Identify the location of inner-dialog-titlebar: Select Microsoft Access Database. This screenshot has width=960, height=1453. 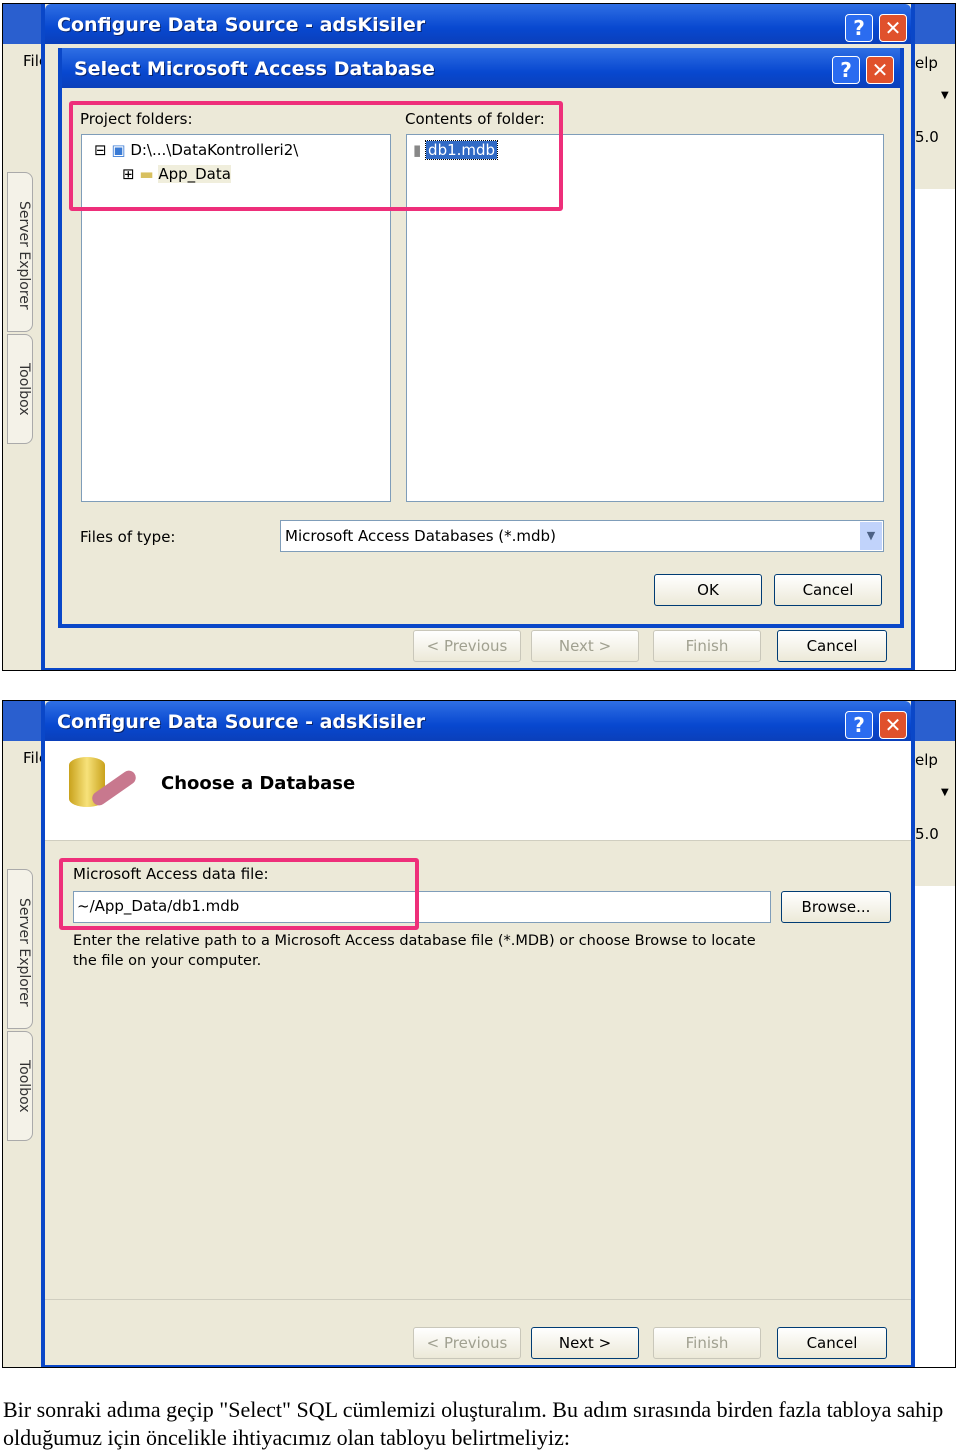
(481, 68).